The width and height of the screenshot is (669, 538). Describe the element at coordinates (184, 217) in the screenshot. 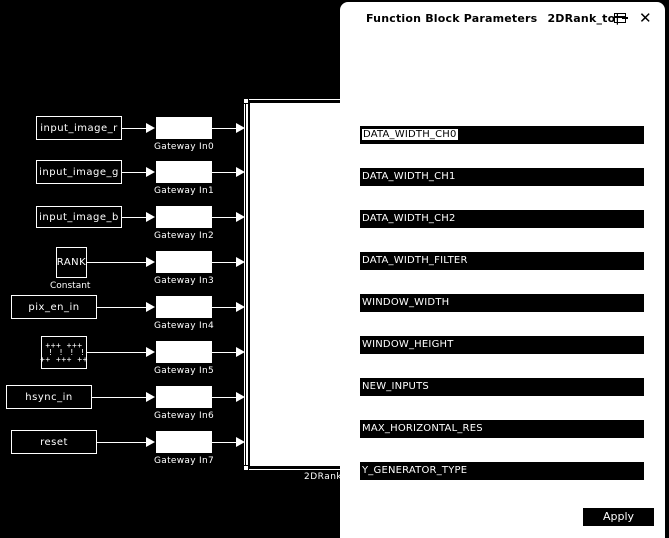

I see `gateway-in2` at that location.